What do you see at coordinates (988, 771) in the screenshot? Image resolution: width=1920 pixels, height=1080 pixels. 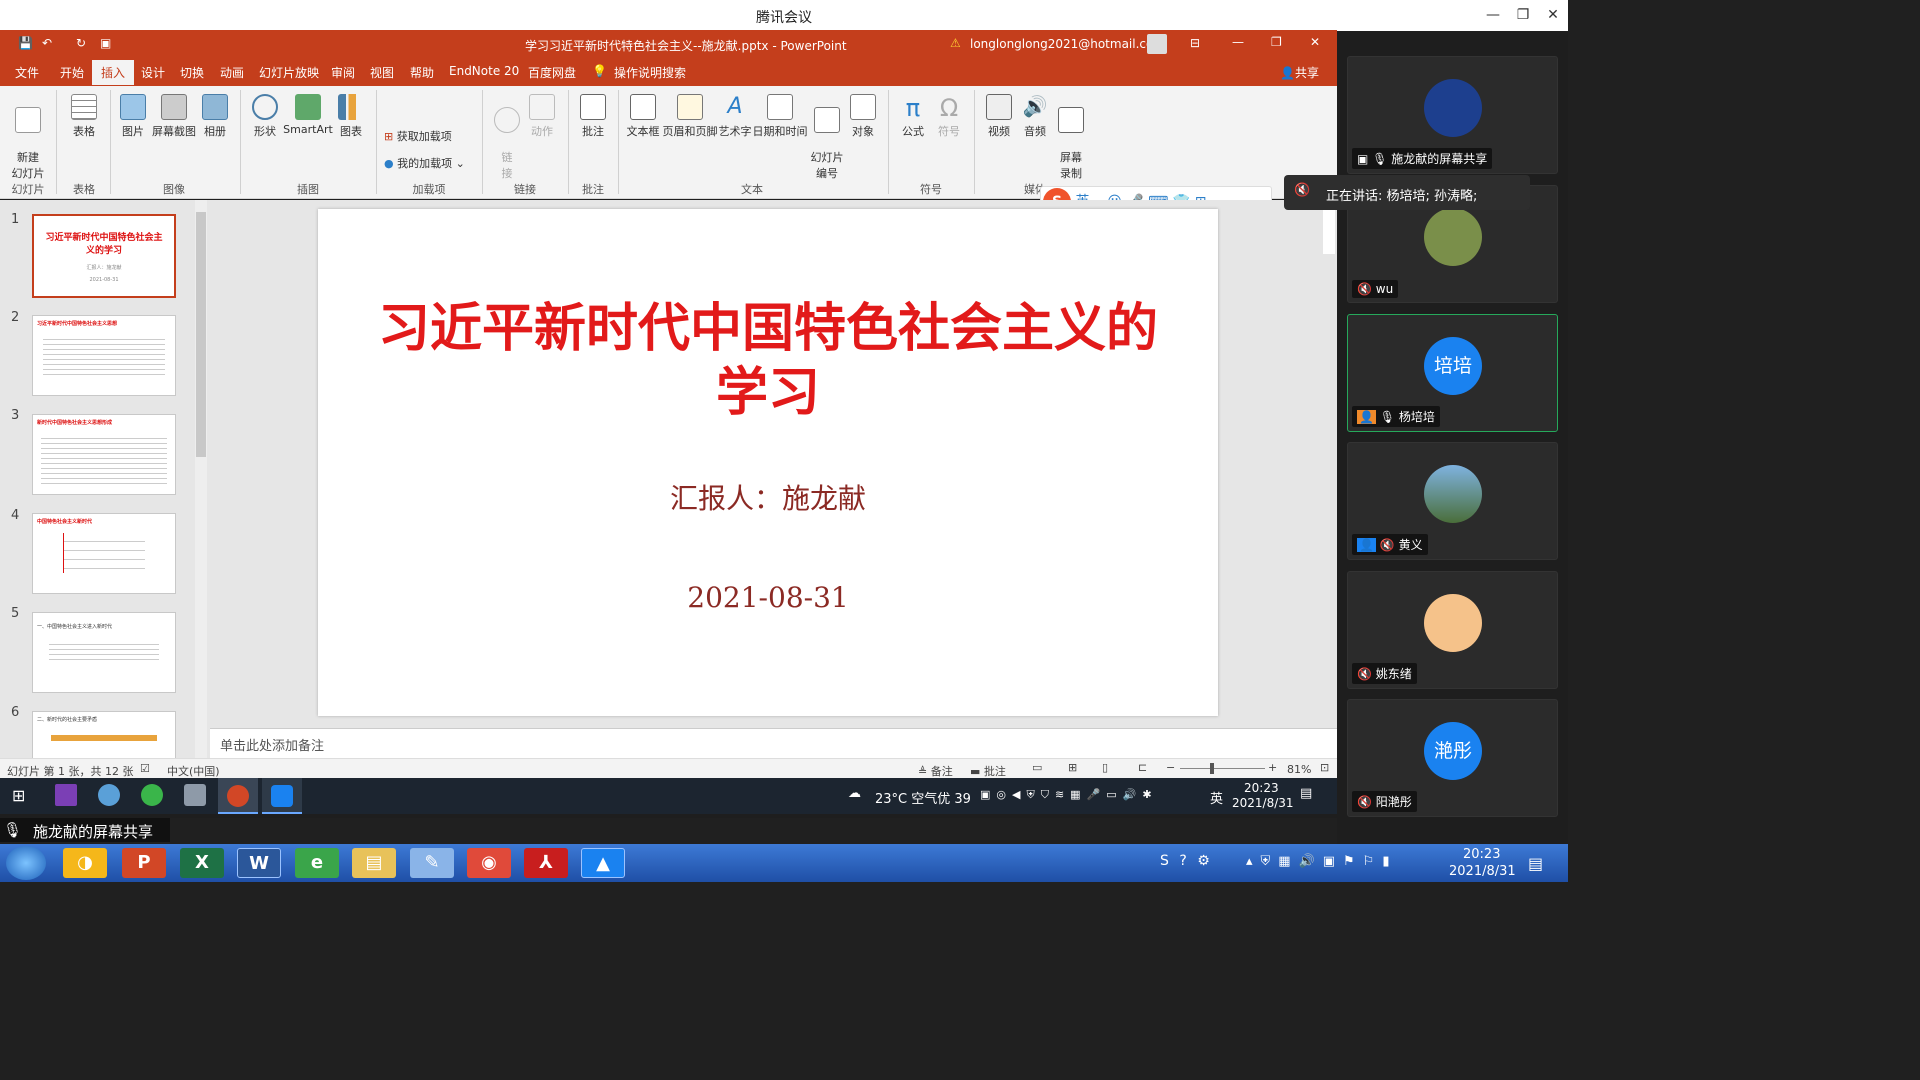 I see `comments-toggle: ▬ 批注` at bounding box center [988, 771].